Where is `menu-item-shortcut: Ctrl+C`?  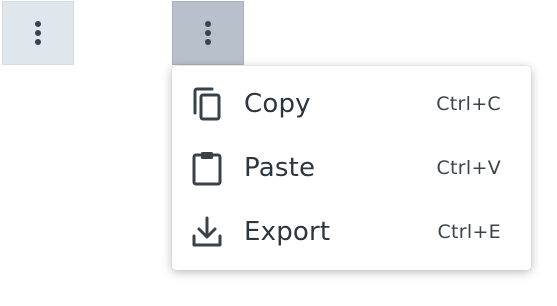
menu-item-shortcut: Ctrl+C is located at coordinates (468, 104).